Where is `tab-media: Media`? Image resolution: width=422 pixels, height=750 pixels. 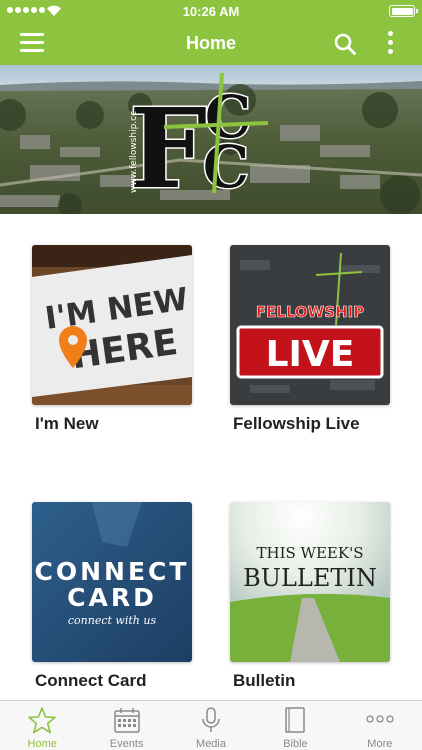 tab-media: Media is located at coordinates (211, 725).